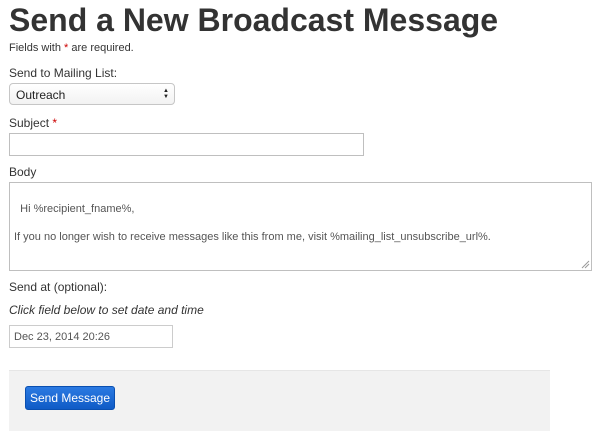 Image resolution: width=600 pixels, height=431 pixels. What do you see at coordinates (254, 20) in the screenshot?
I see `page-title: Send a New Broadcast Message` at bounding box center [254, 20].